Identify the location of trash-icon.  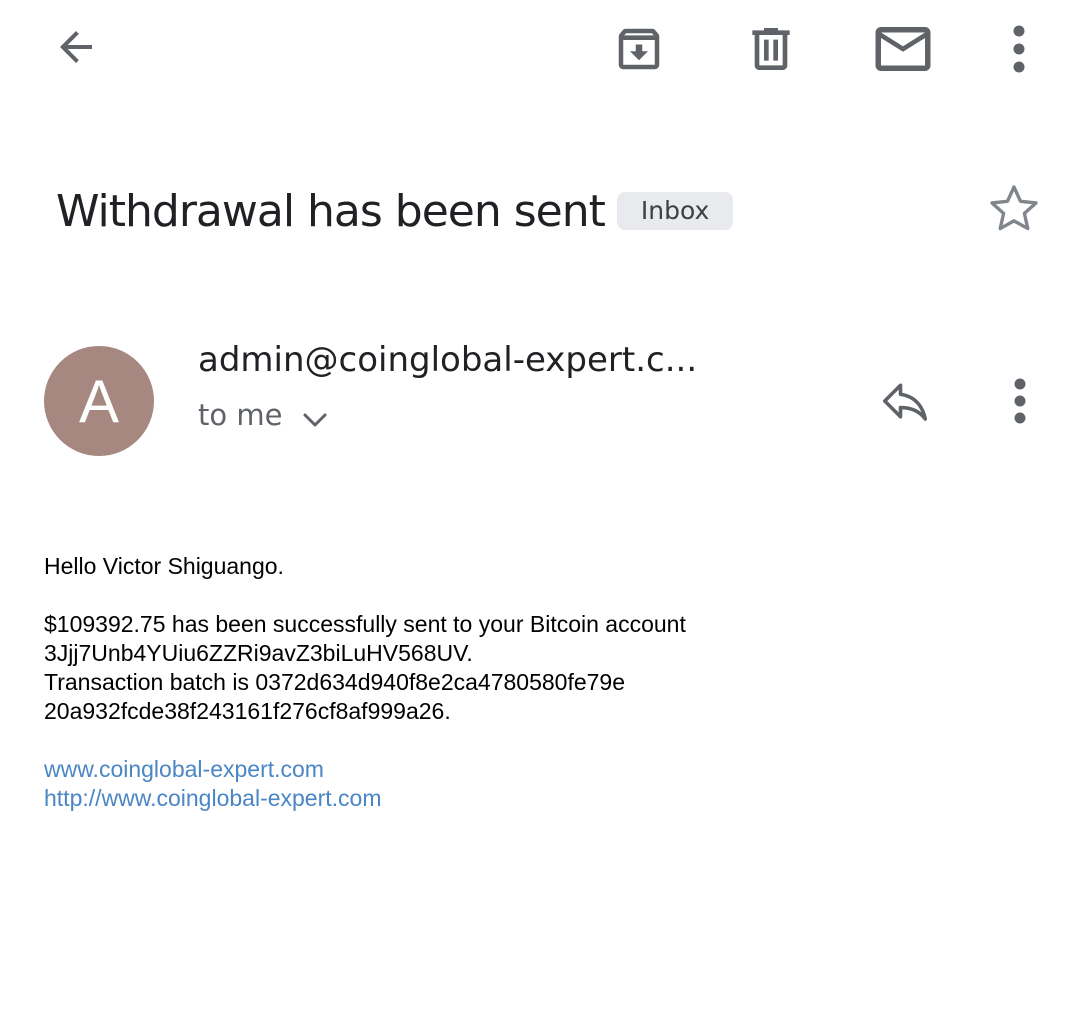
(771, 49).